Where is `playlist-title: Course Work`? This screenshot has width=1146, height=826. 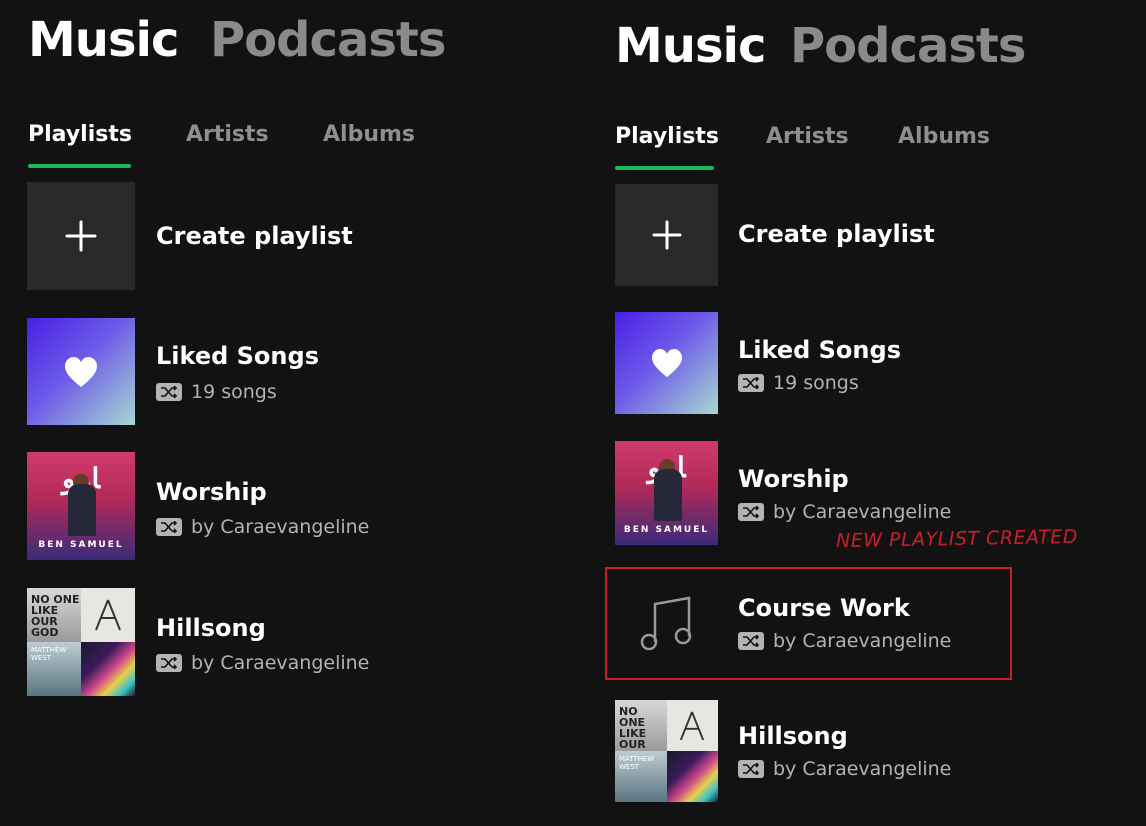
playlist-title: Course Work is located at coordinates (824, 608).